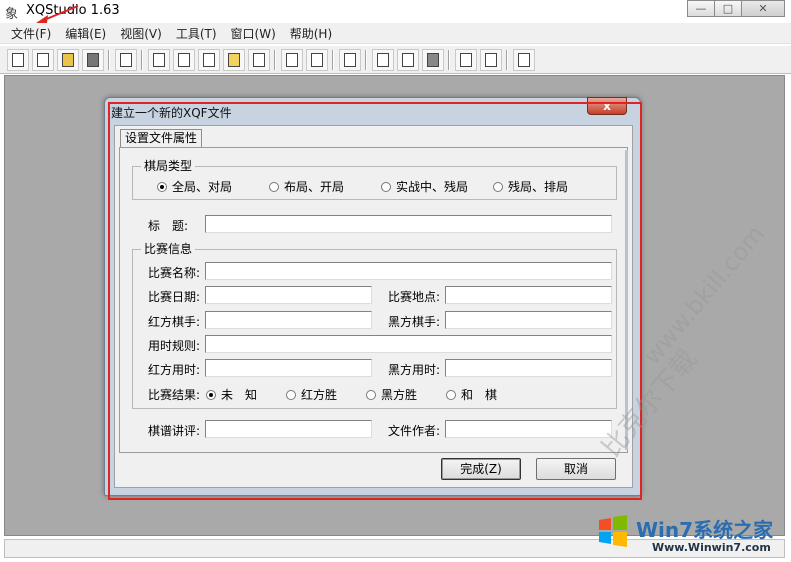 The width and height of the screenshot is (791, 562). Describe the element at coordinates (184, 60) in the screenshot. I see `copy-icon` at that location.